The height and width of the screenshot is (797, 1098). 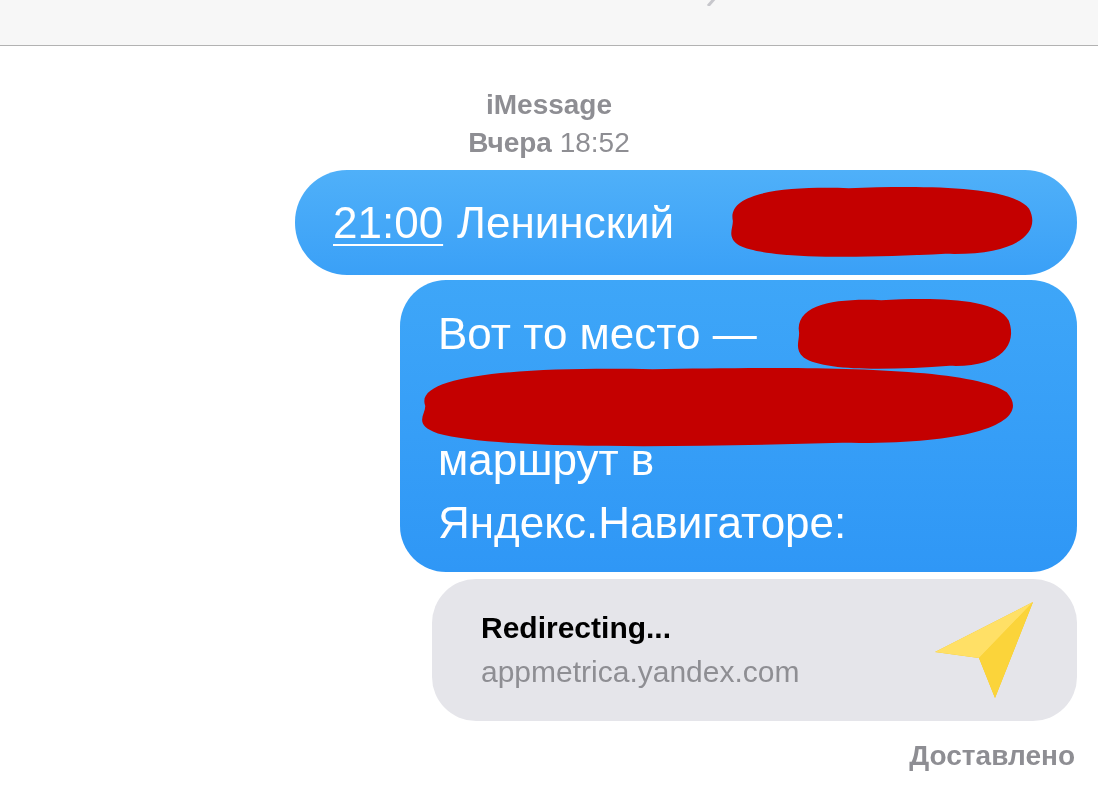 I want to click on link-preview: Redirecting... appmetrica.yandex.com, so click(x=754, y=650).